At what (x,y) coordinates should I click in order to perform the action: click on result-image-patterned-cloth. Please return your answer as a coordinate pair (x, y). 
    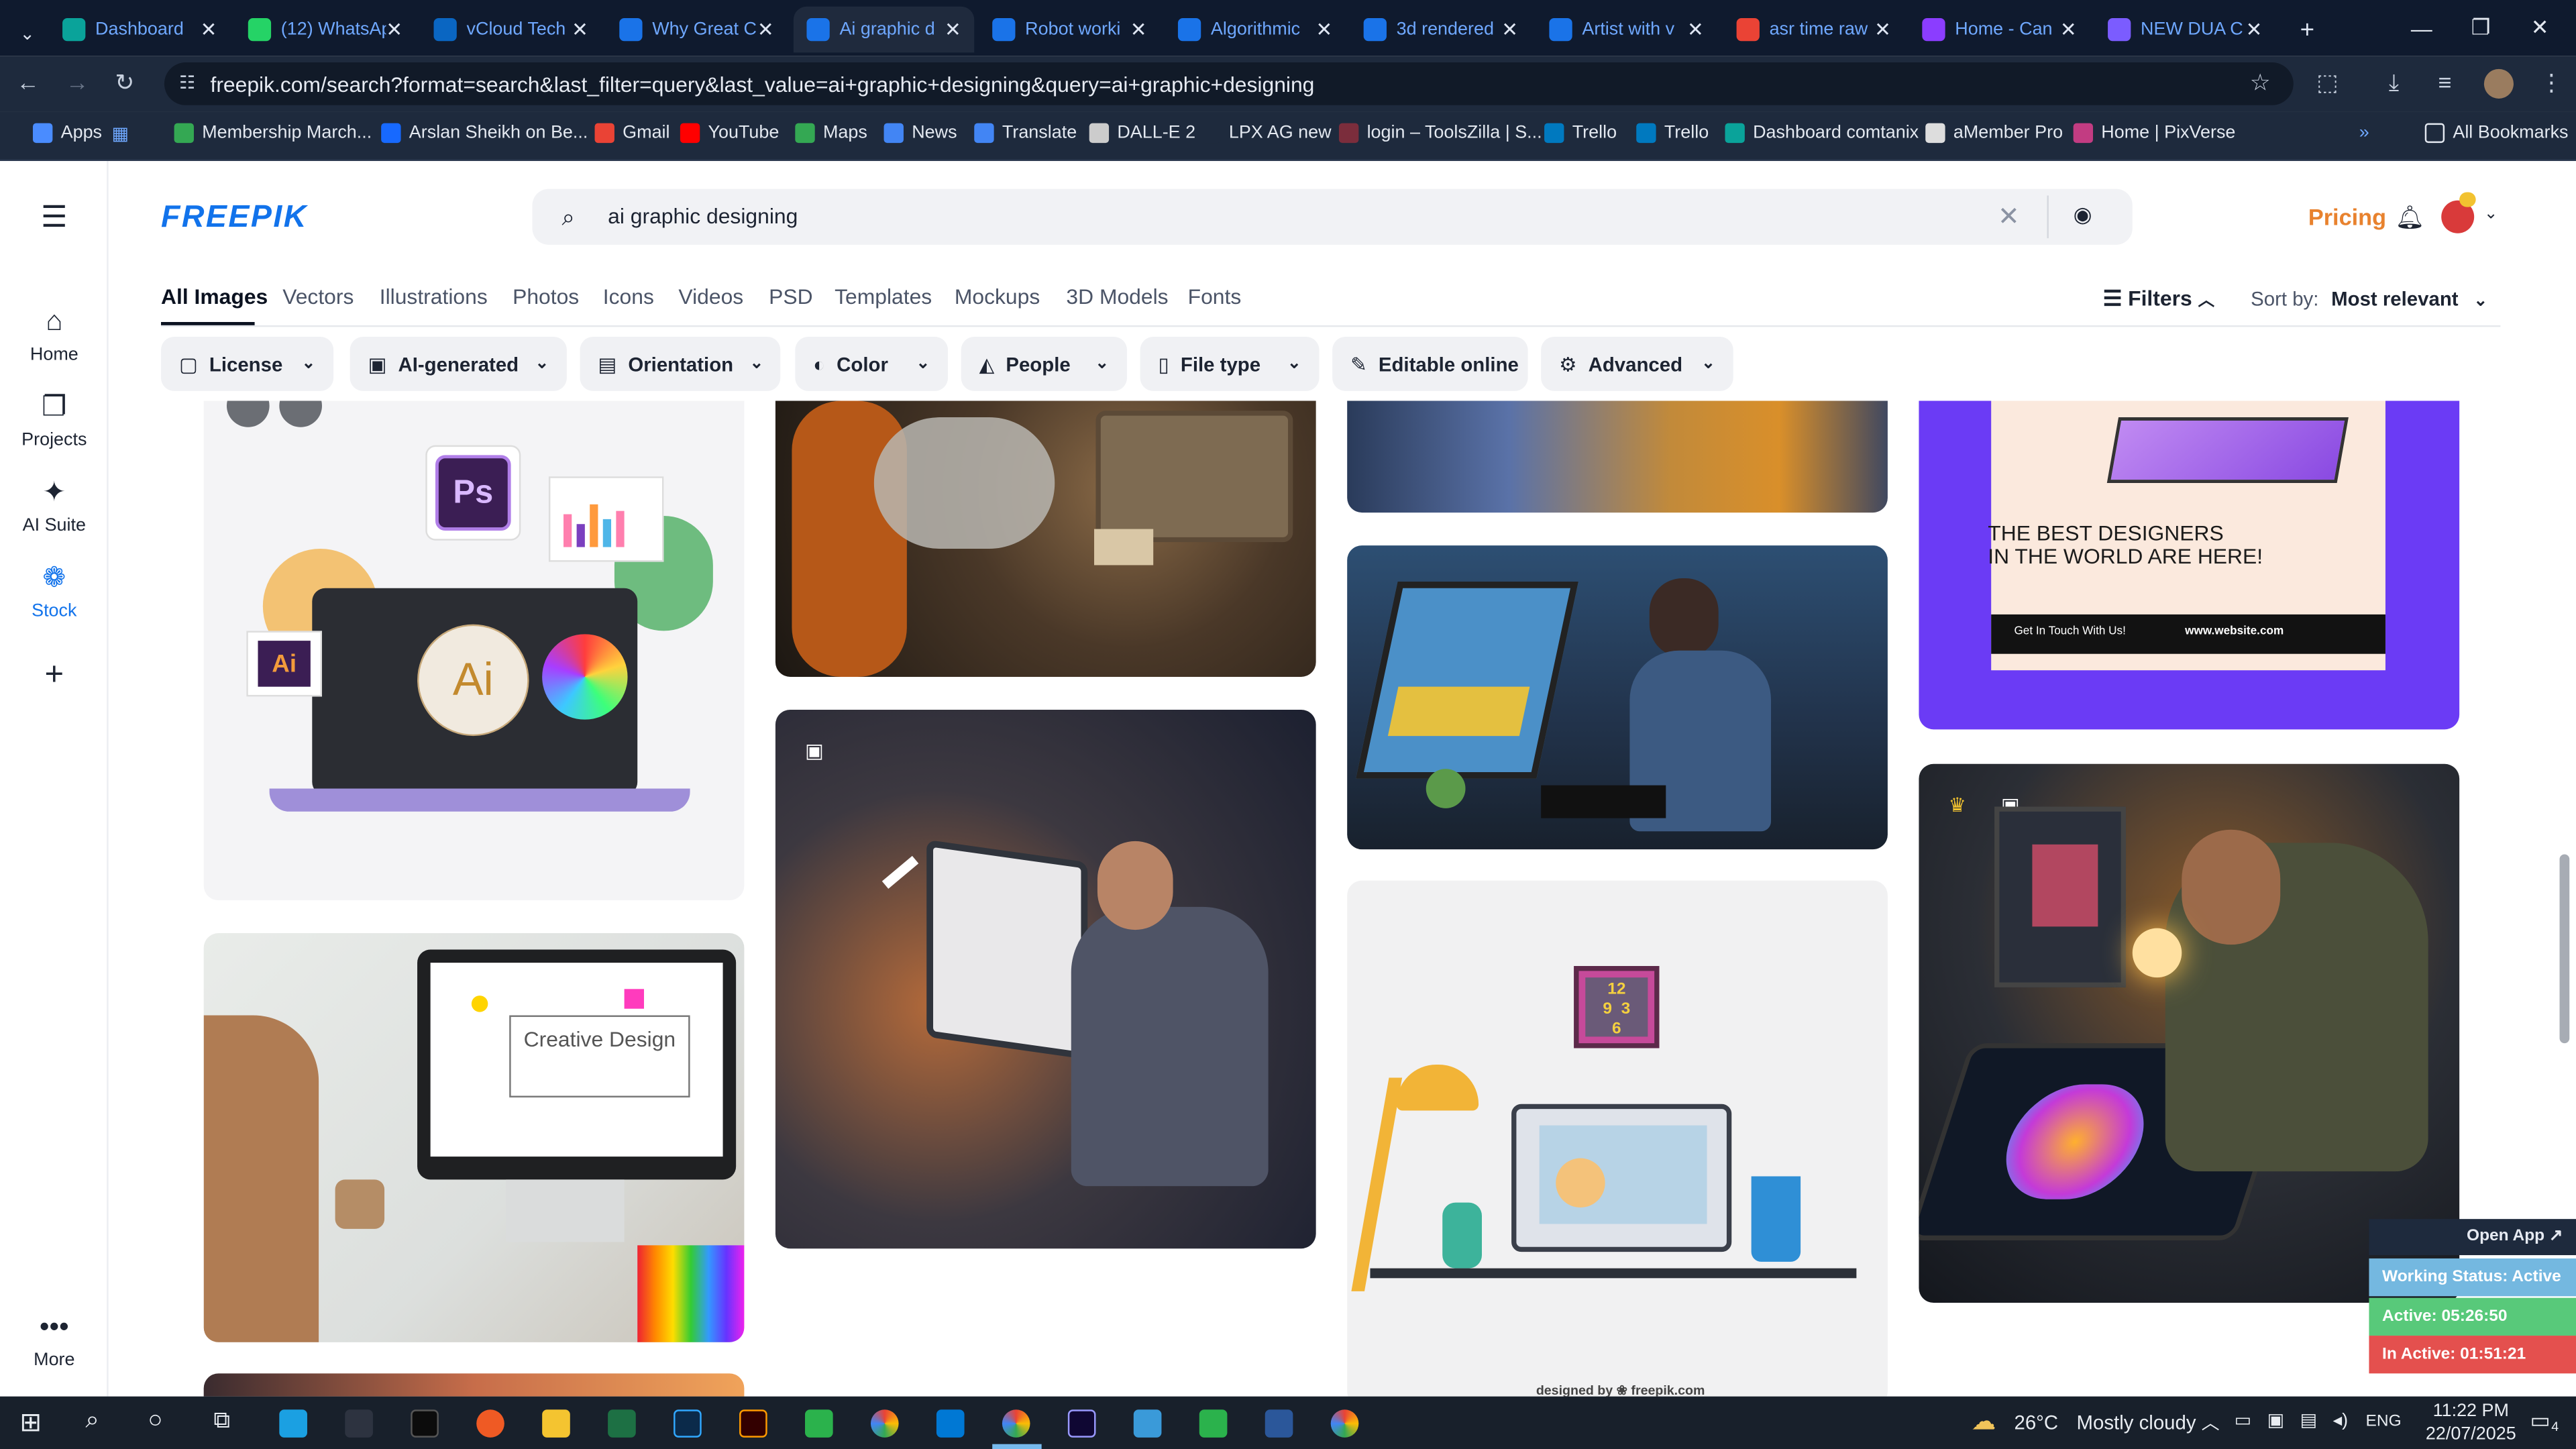
    Looking at the image, I should click on (1617, 456).